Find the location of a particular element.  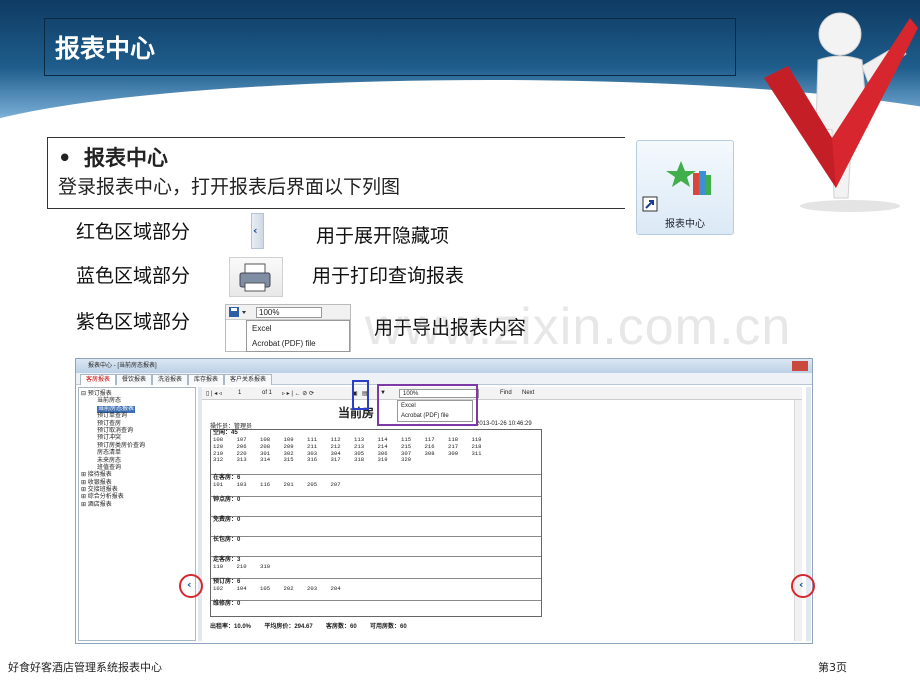

expand-toggle-sample: ‹ is located at coordinates (257, 231).